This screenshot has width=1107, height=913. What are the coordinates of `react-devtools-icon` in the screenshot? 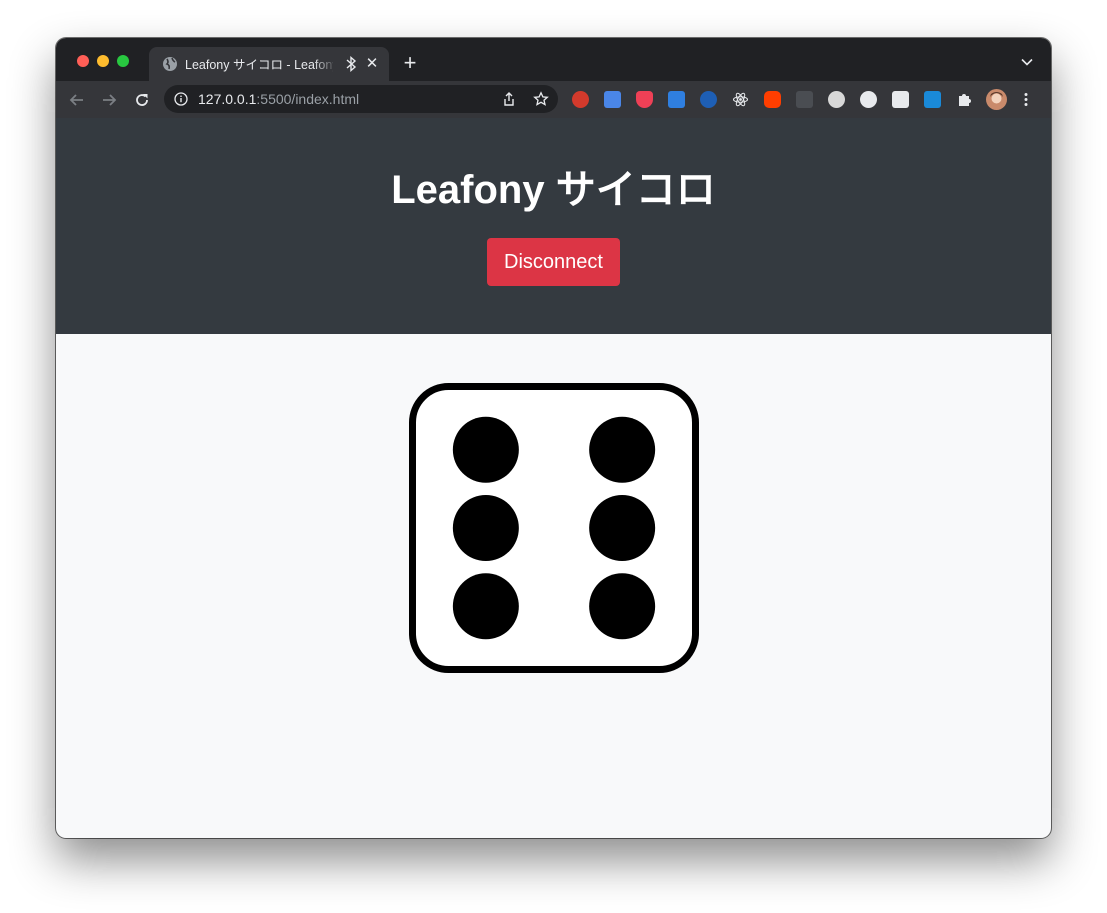 It's located at (740, 99).